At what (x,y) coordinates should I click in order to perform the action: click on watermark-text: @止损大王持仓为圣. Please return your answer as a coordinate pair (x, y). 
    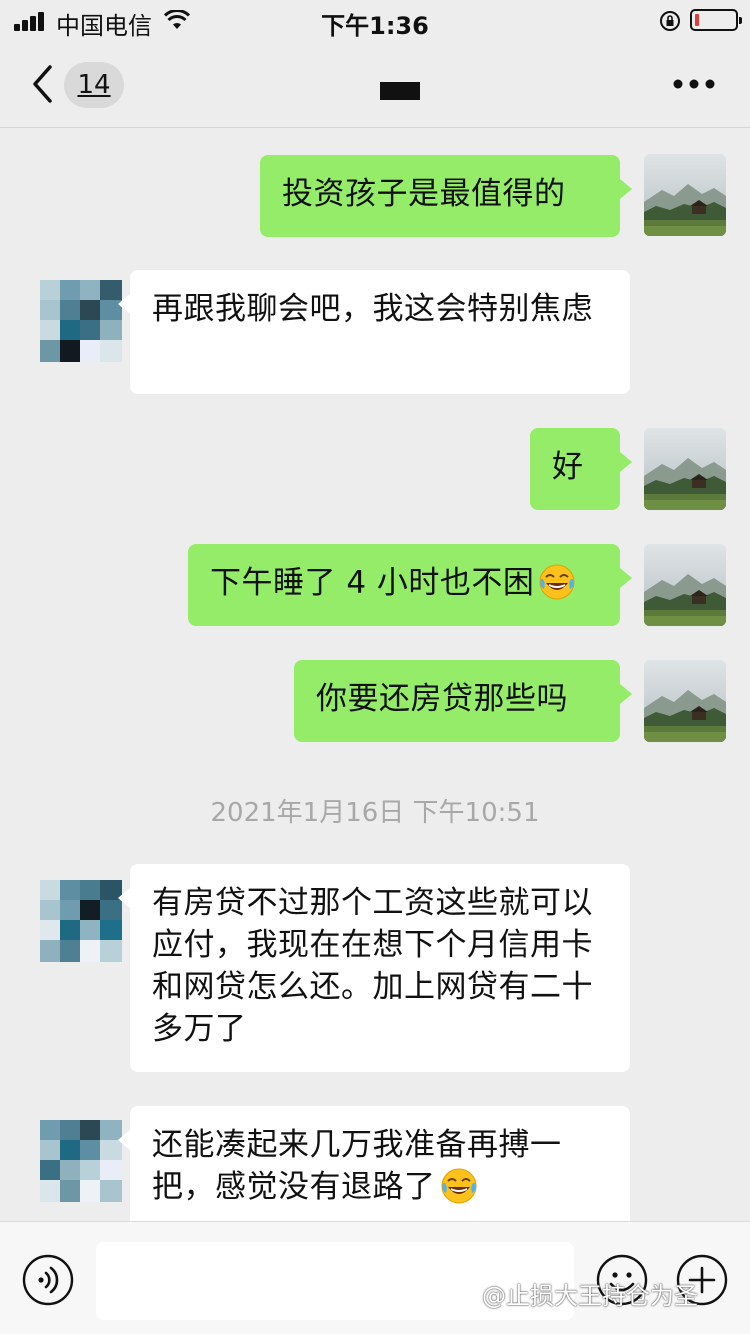
    Looking at the image, I should click on (590, 1296).